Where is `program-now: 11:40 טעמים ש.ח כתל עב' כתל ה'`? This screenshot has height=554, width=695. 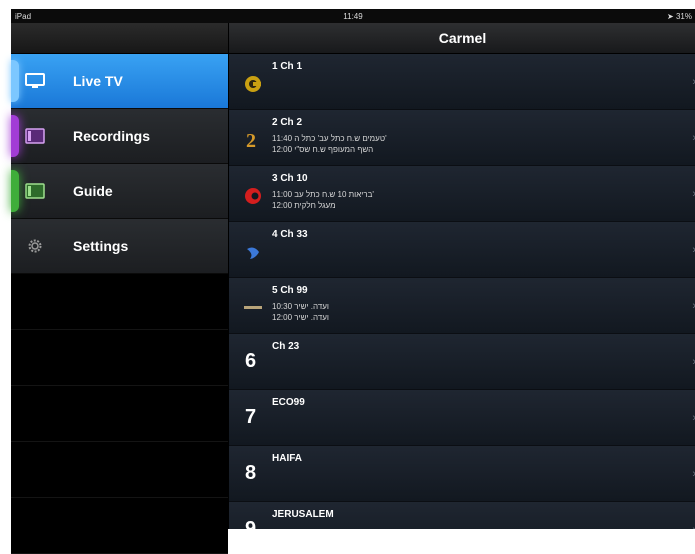
program-now: 11:40 טעמים ש.ח כתל עב' כתל ה' is located at coordinates (329, 138).